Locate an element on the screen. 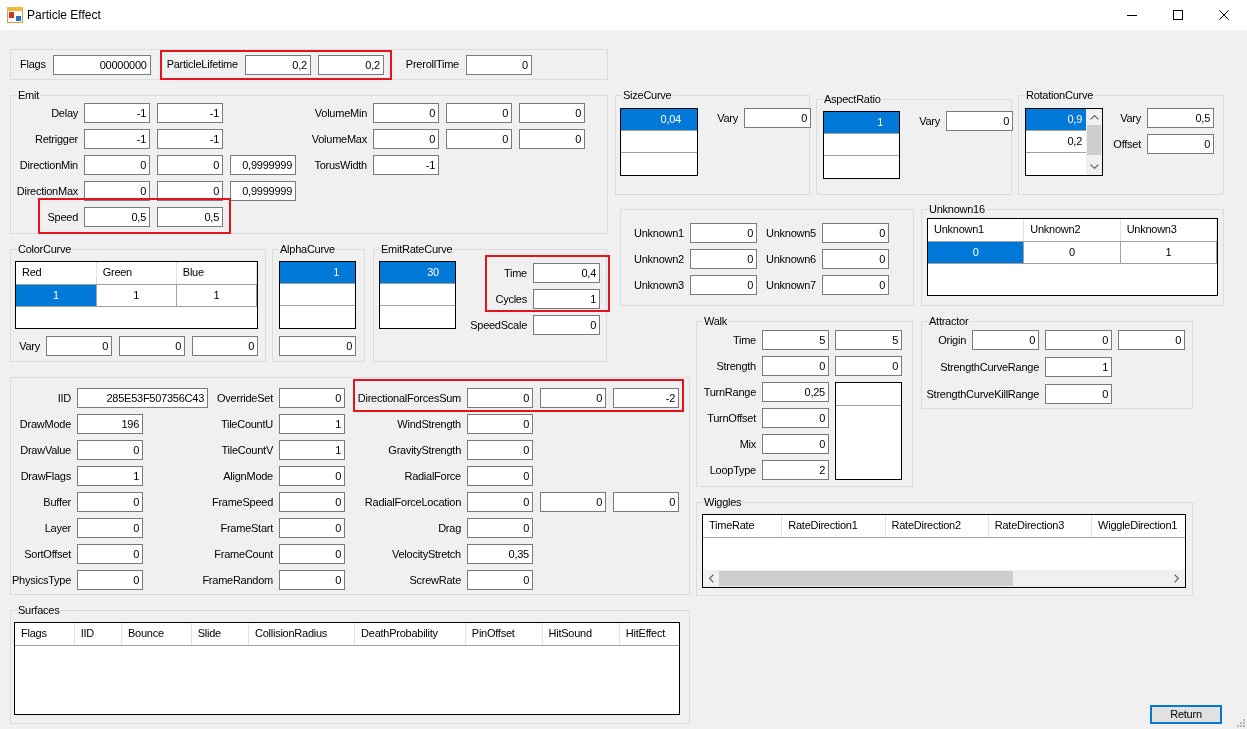 The height and width of the screenshot is (729, 1247). return-button: Return is located at coordinates (1186, 714).